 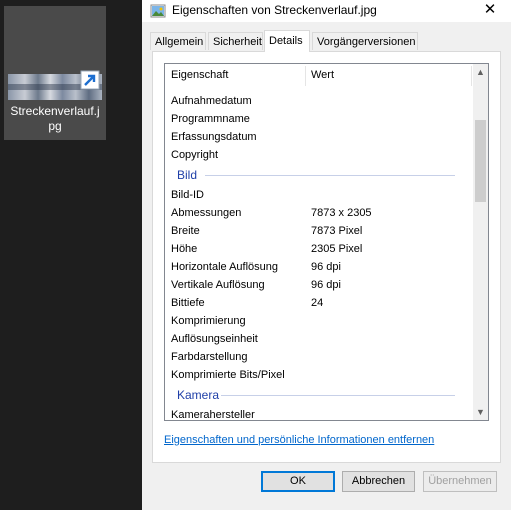 I want to click on list-item: Höhe 2305 Pixel, so click(x=320, y=249).